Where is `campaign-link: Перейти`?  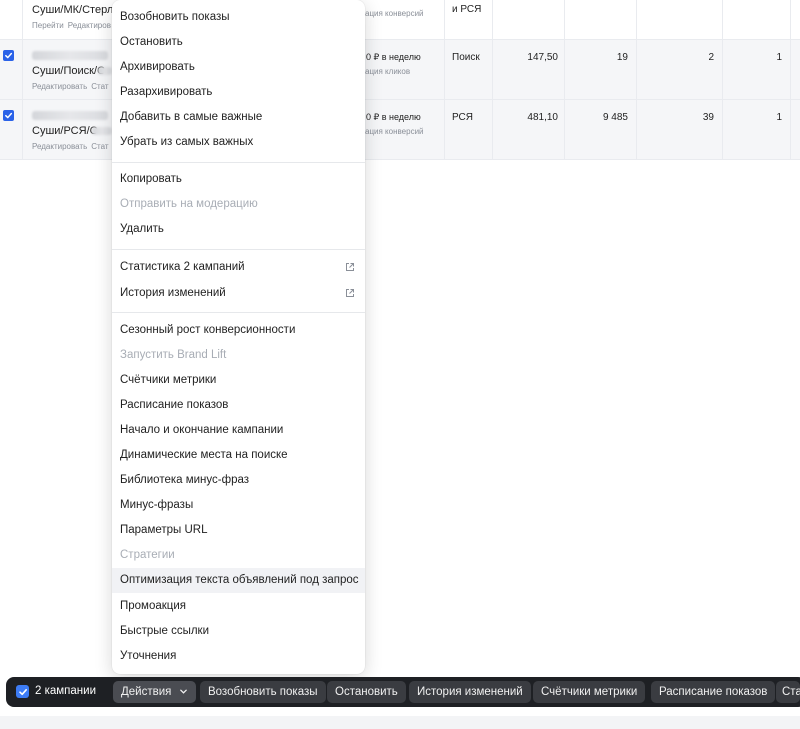
campaign-link: Перейти is located at coordinates (48, 25).